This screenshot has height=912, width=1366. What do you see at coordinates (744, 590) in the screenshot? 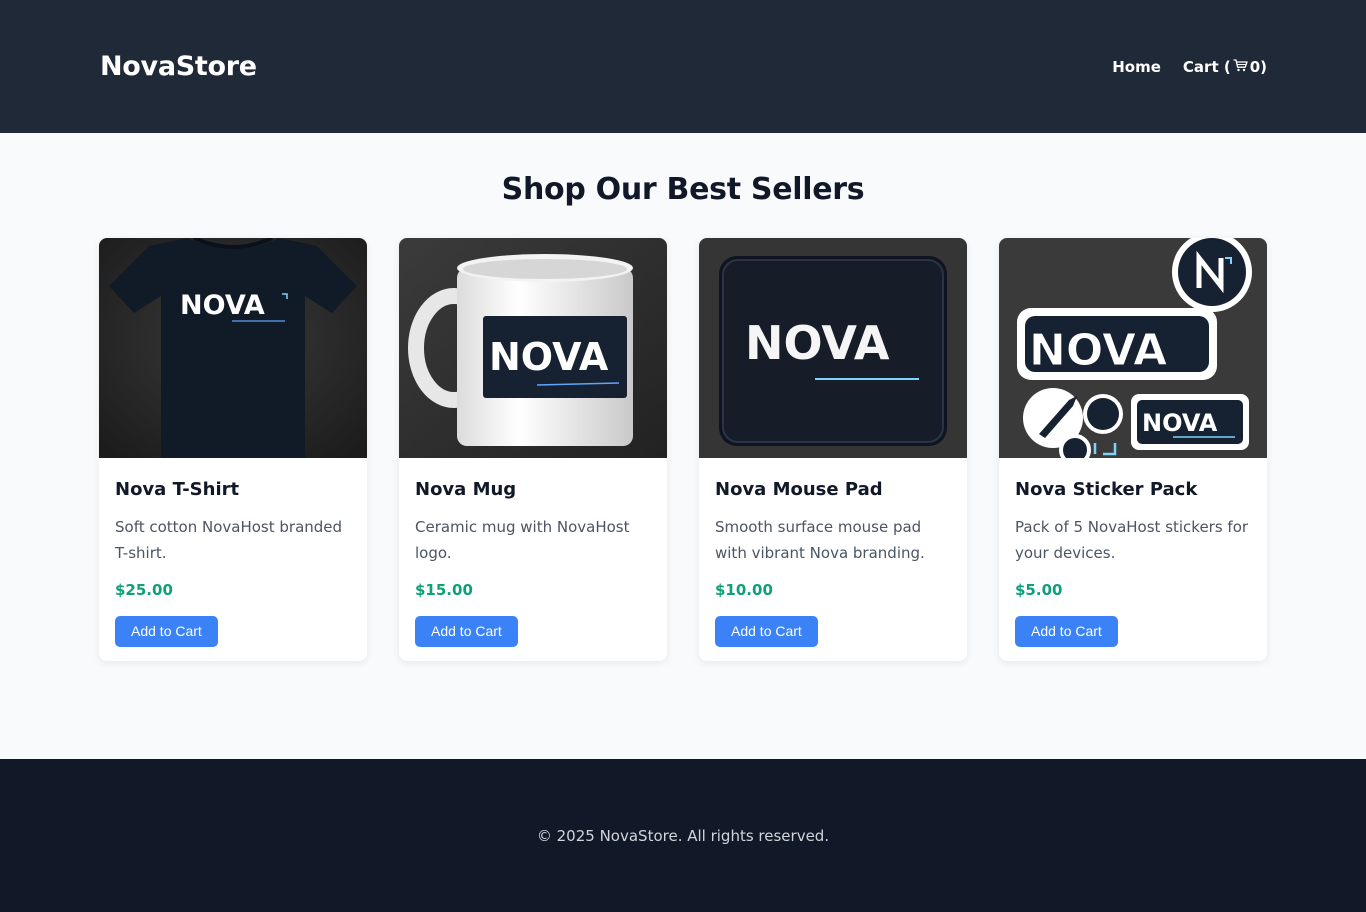
I see `product-price: $10.00` at bounding box center [744, 590].